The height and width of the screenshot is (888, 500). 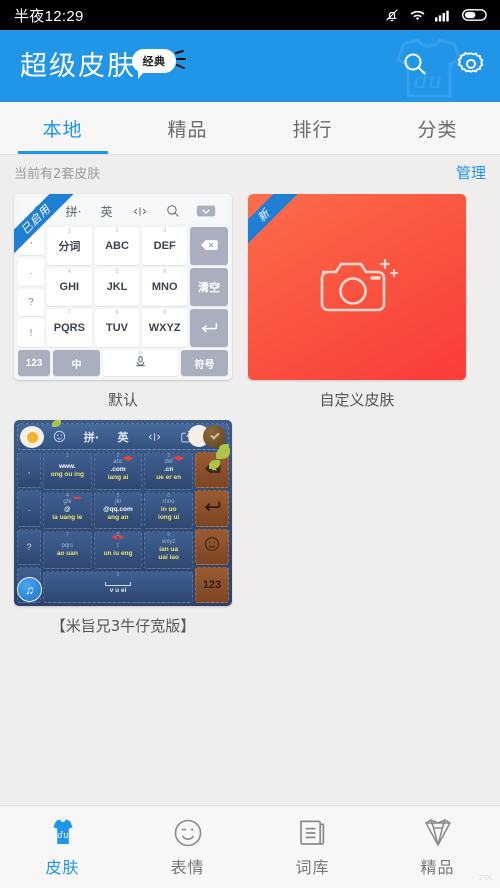 What do you see at coordinates (118, 584) in the screenshot?
I see `space-bar-shape` at bounding box center [118, 584].